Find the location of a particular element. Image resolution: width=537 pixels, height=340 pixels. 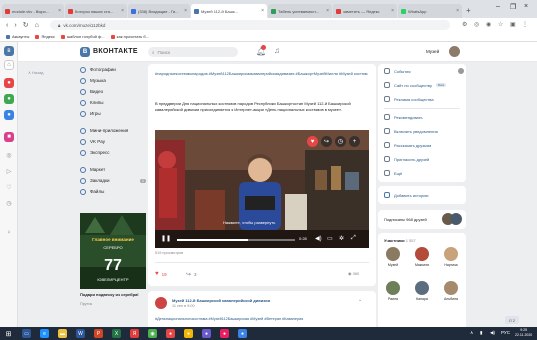

powerpoint-icon: P is located at coordinates (98, 333).